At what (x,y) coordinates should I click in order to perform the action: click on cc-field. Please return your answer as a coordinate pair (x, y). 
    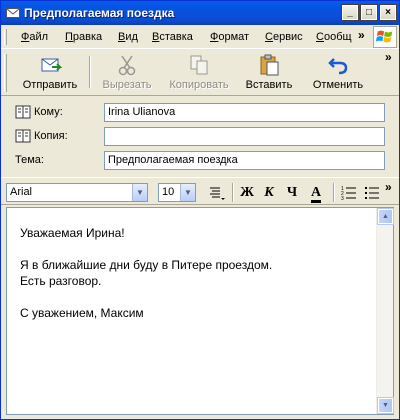
    Looking at the image, I should click on (244, 136).